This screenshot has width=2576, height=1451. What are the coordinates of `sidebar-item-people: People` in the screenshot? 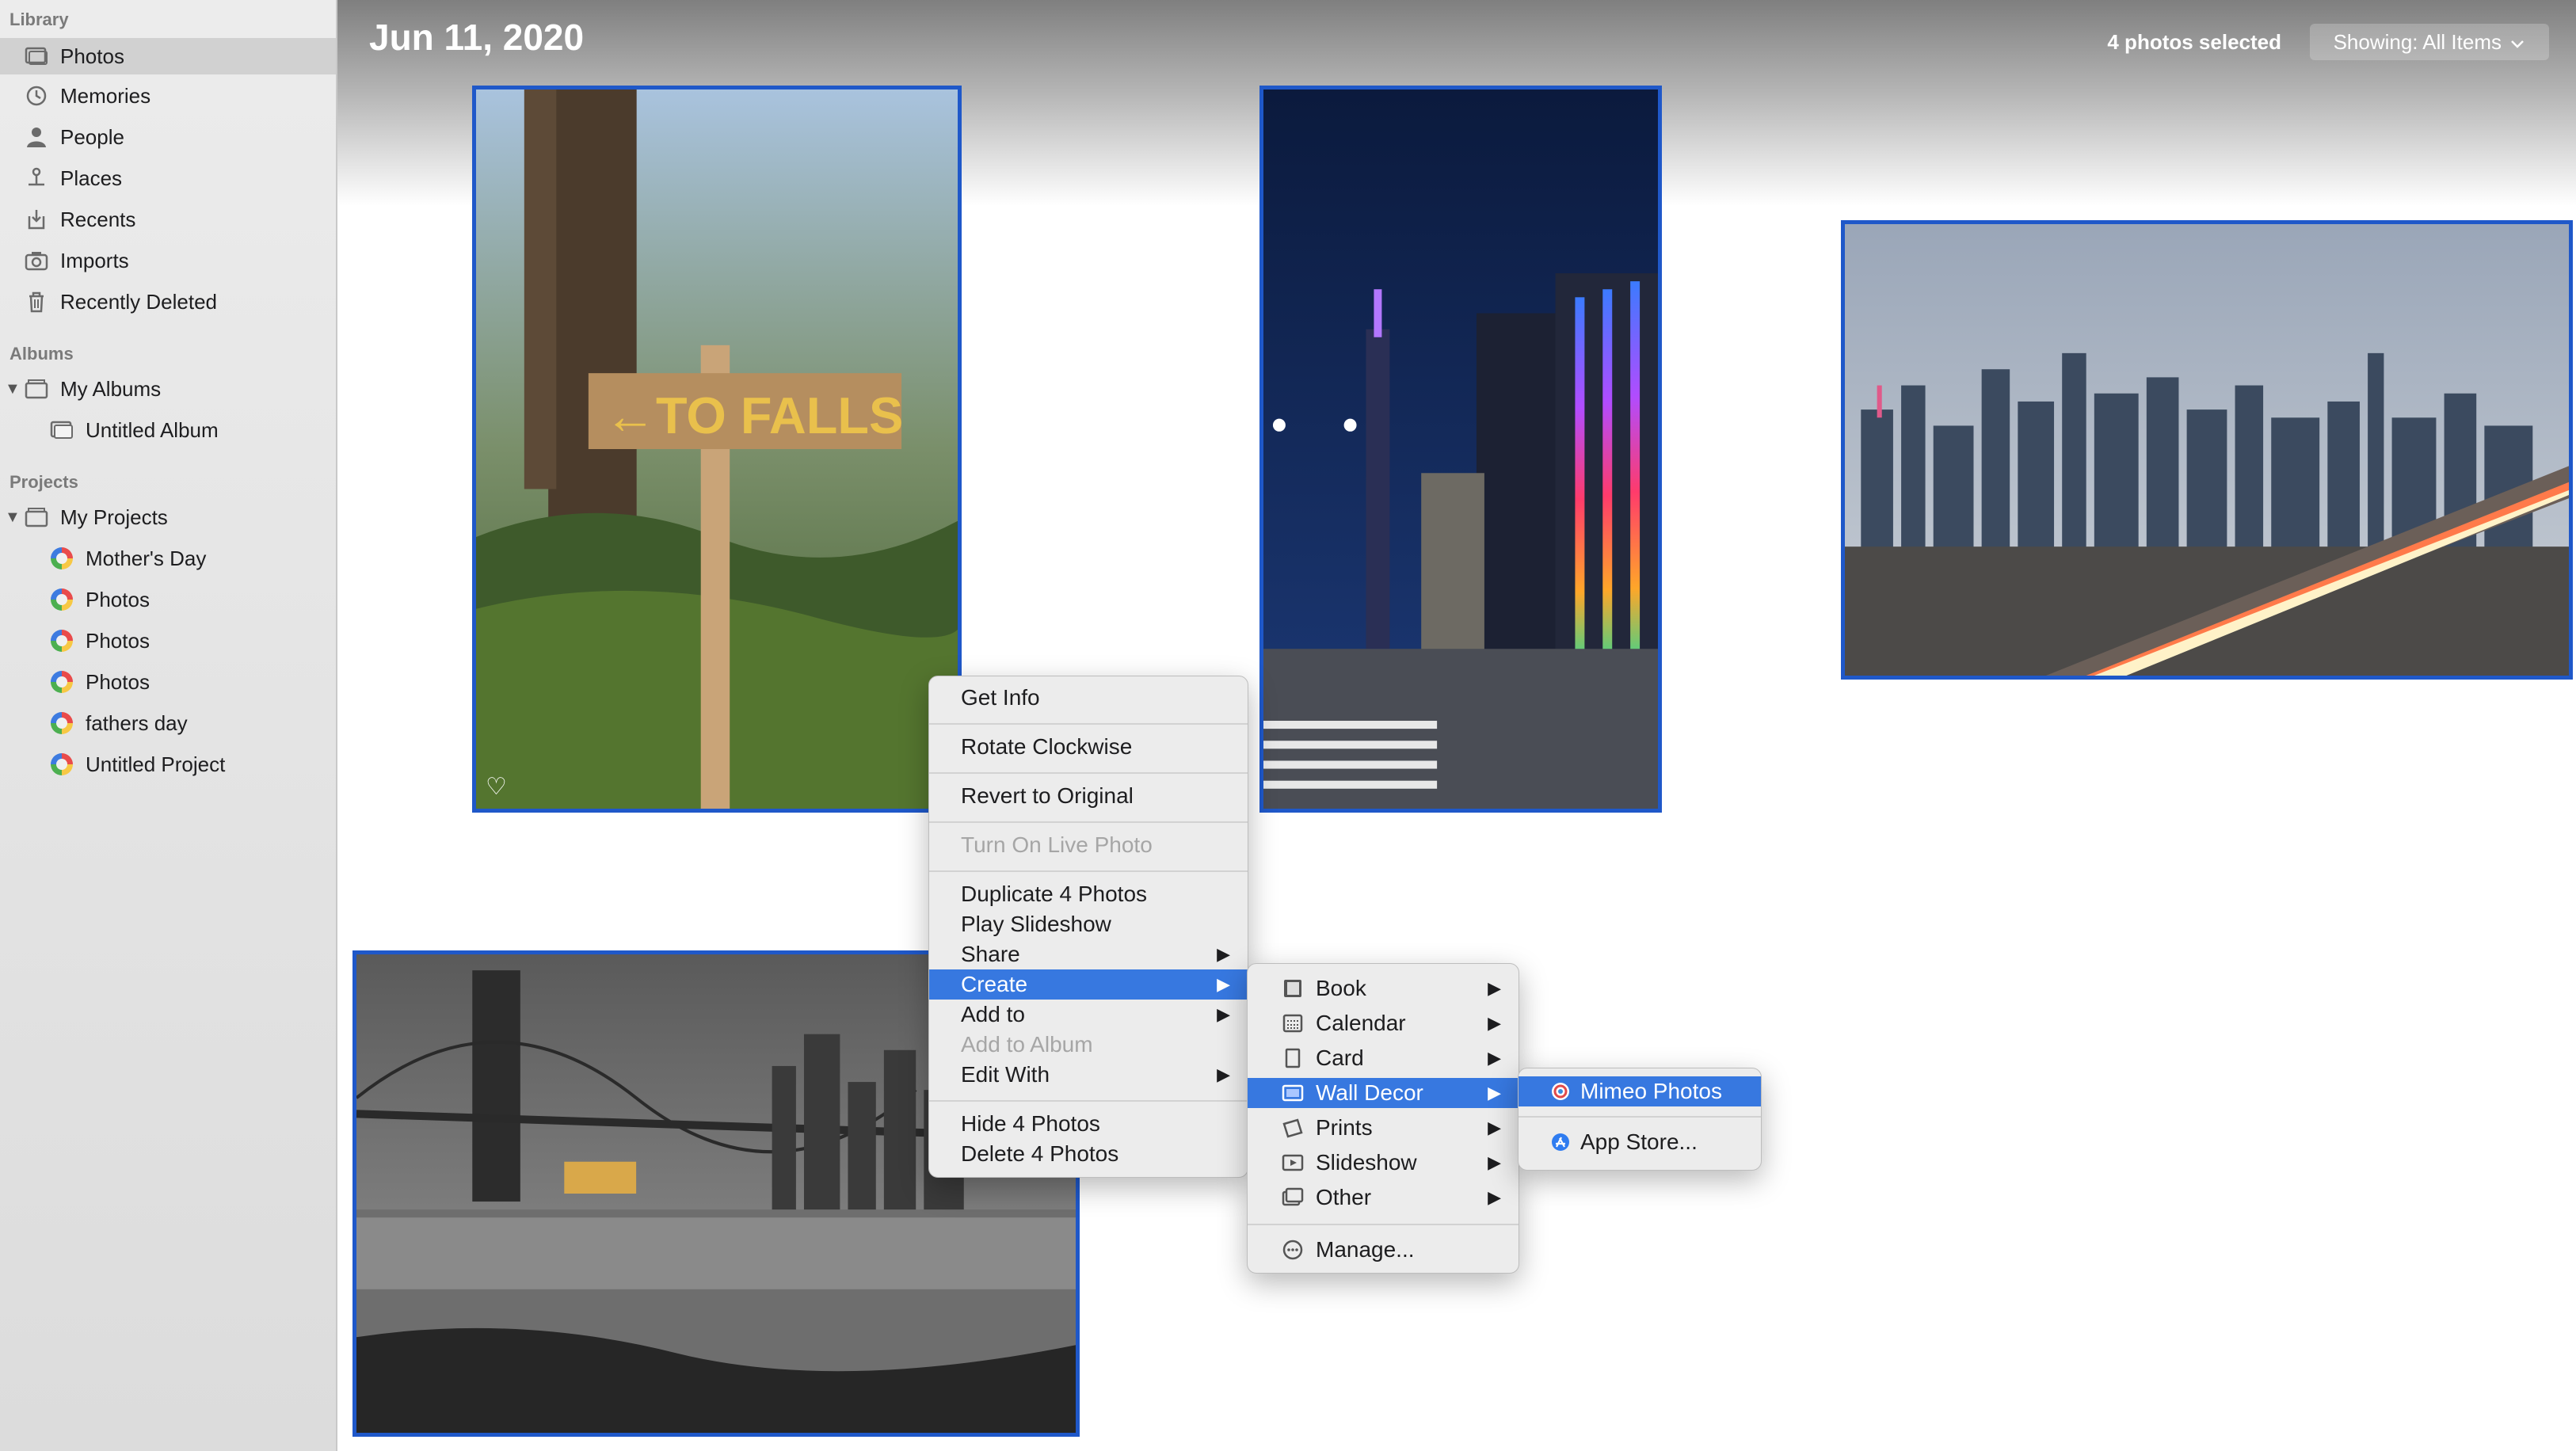 It's located at (168, 137).